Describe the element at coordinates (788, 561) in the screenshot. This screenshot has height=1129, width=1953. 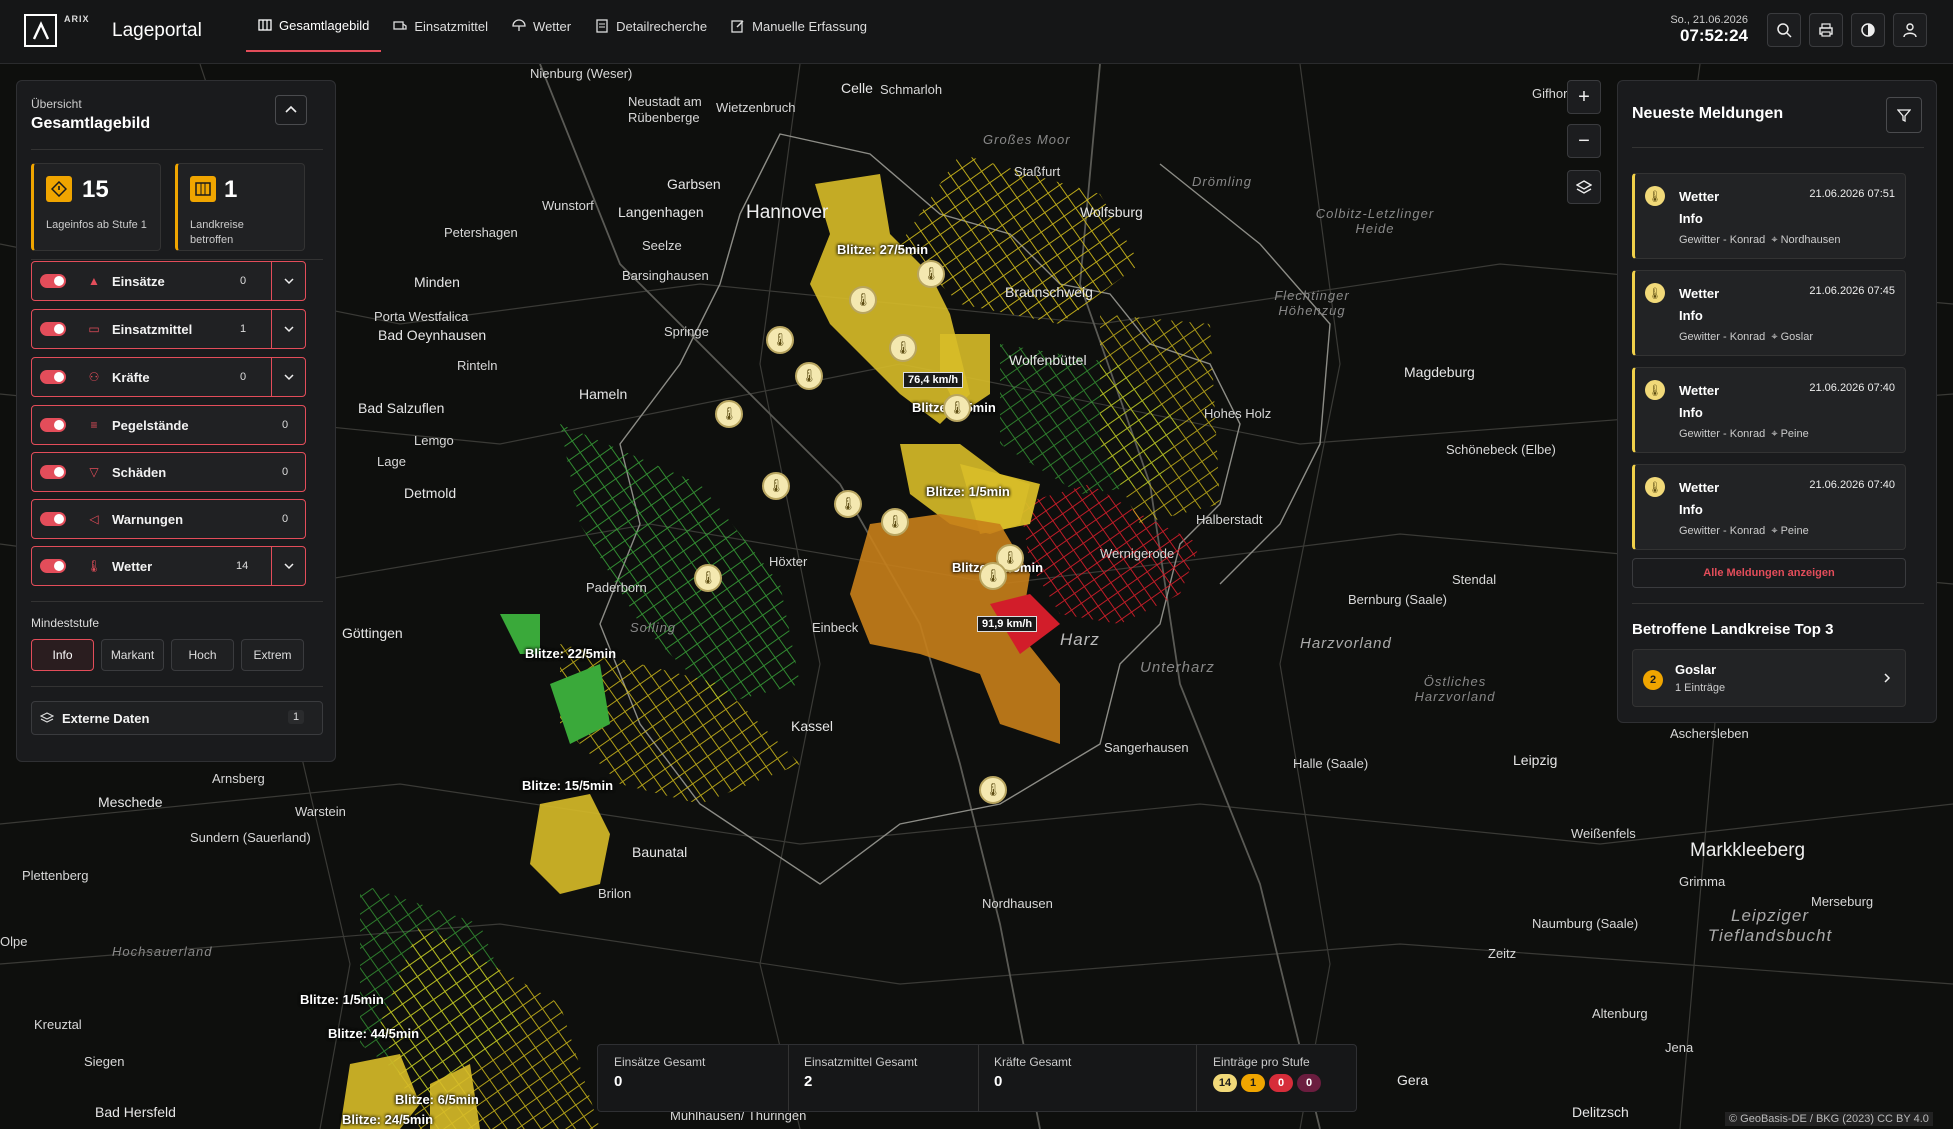
I see `place-label: Höxter` at that location.